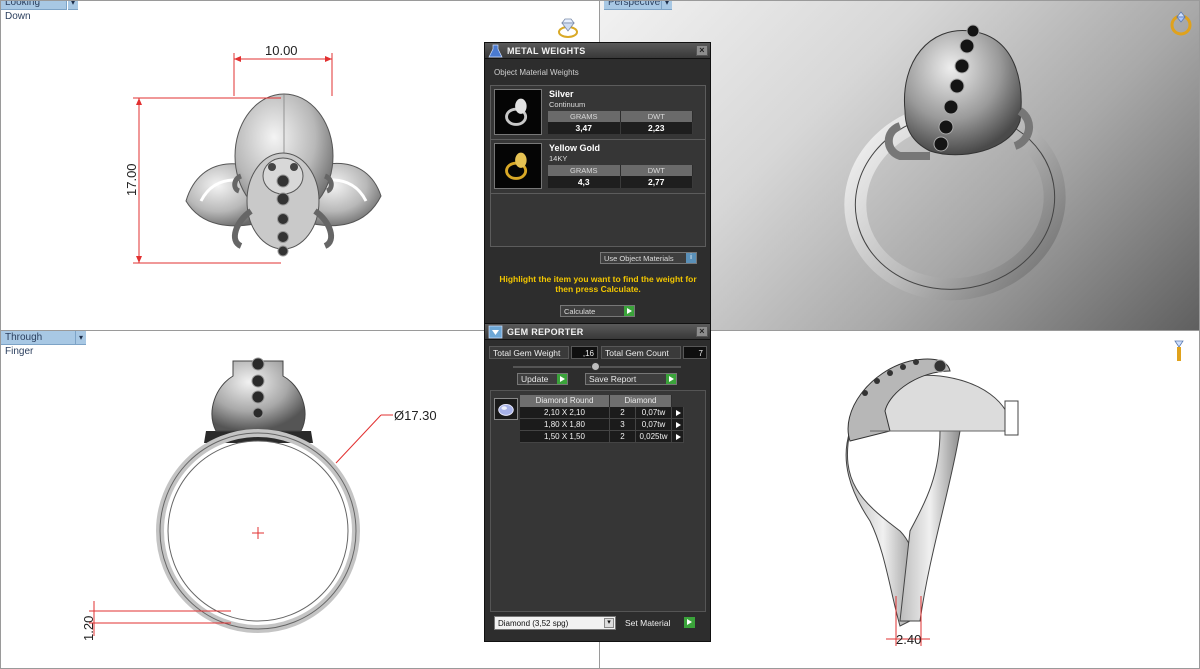  Describe the element at coordinates (695, 352) in the screenshot. I see `total-gem-count-value: 7` at that location.